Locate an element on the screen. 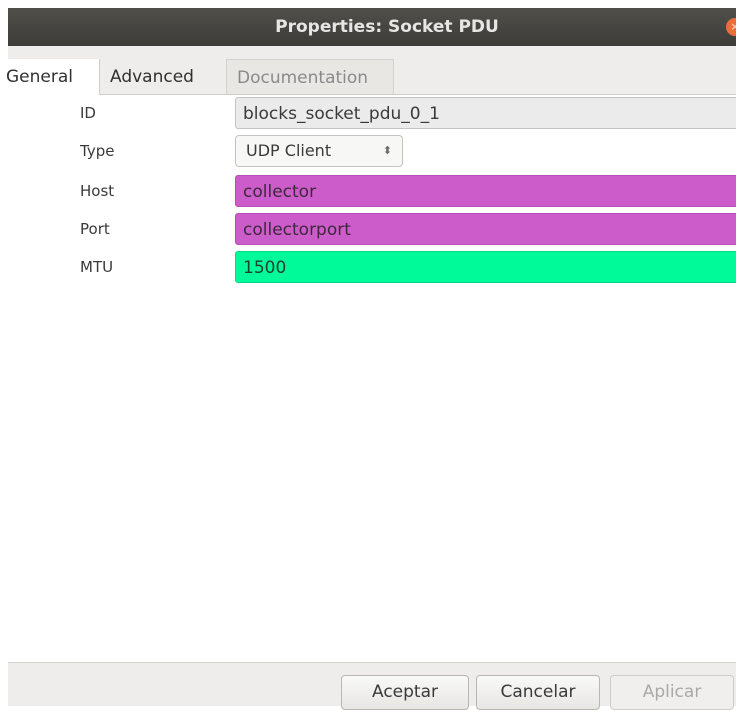  port-label: Port is located at coordinates (95, 229).